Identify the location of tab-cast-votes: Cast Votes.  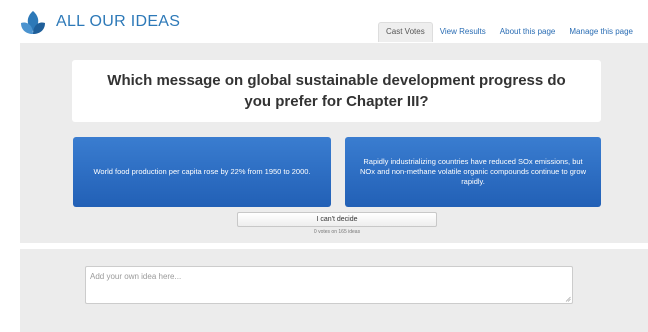
(405, 32).